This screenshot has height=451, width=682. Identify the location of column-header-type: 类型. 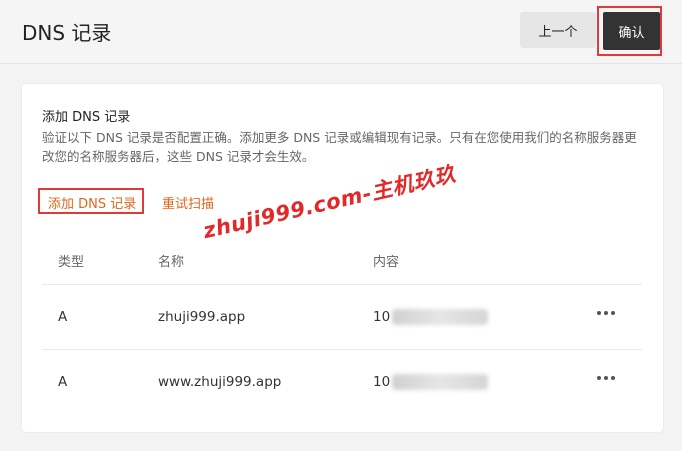
(71, 262).